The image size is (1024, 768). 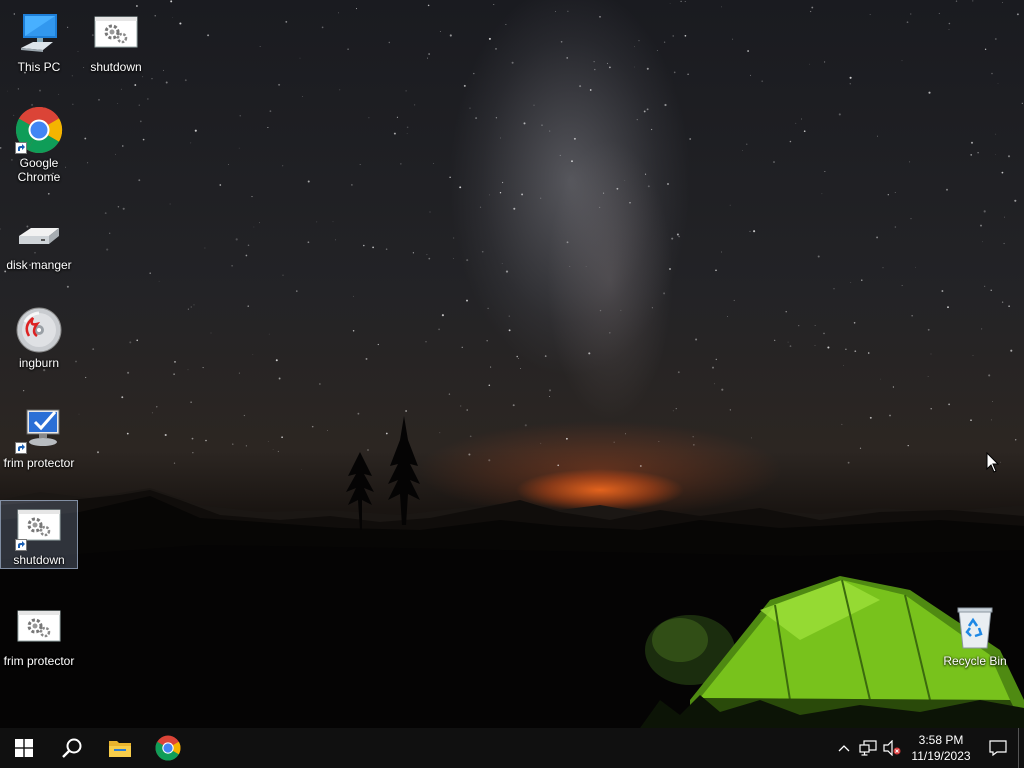 I want to click on search-icon, so click(x=72, y=748).